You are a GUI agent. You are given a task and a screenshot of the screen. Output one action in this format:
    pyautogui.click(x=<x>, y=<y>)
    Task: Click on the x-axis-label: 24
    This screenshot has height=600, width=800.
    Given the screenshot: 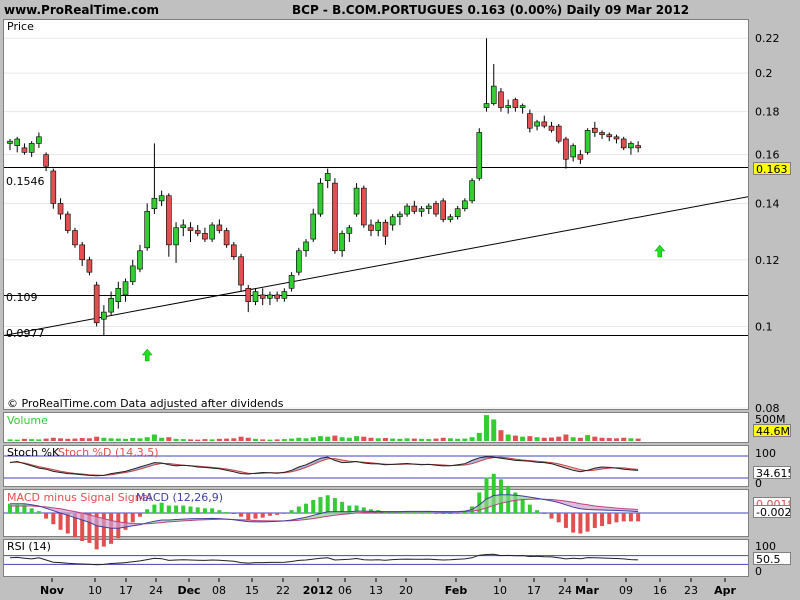 What is the action you would take?
    pyautogui.click(x=156, y=590)
    